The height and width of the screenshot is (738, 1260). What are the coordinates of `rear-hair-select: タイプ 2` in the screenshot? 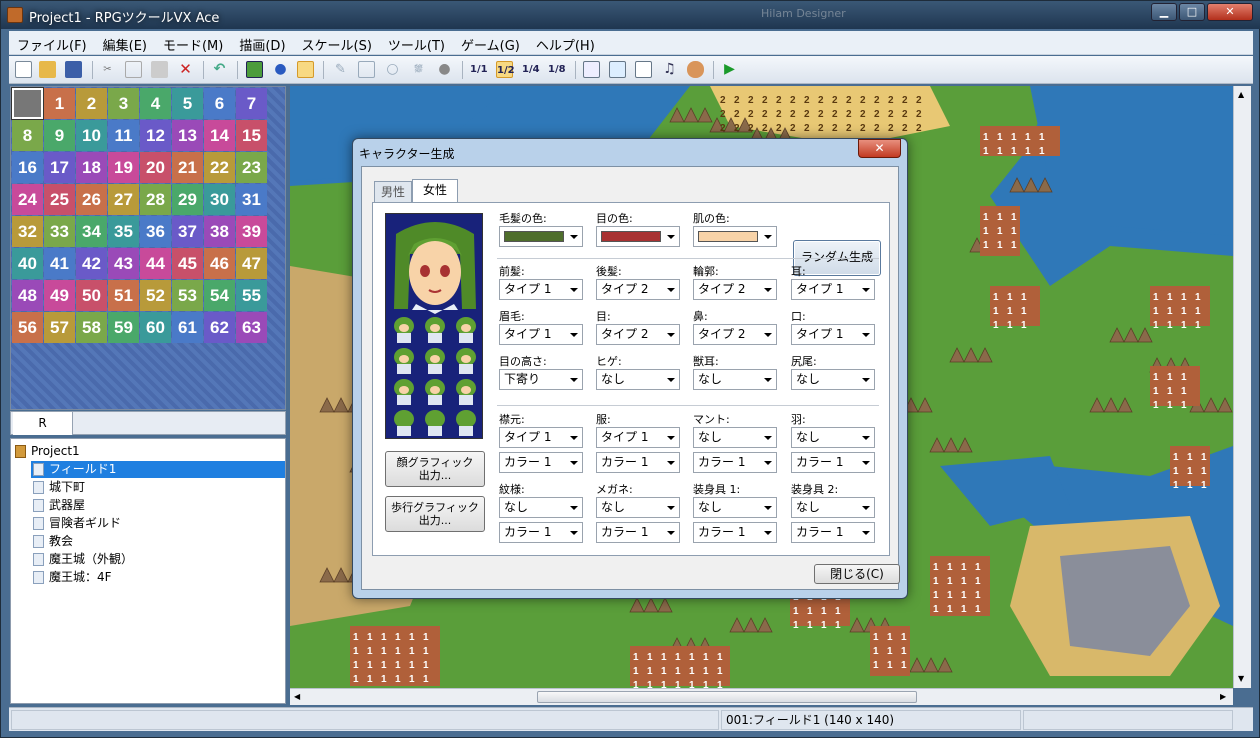 It's located at (638, 289).